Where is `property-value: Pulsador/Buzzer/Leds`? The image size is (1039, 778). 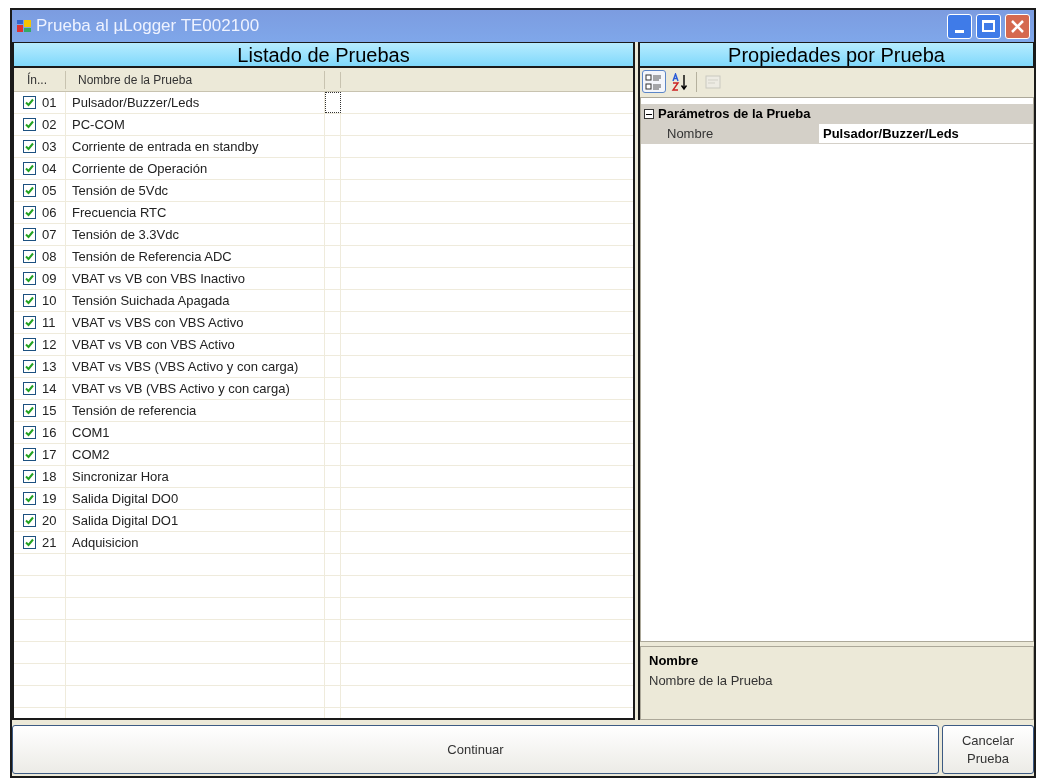 property-value: Pulsador/Buzzer/Leds is located at coordinates (891, 133).